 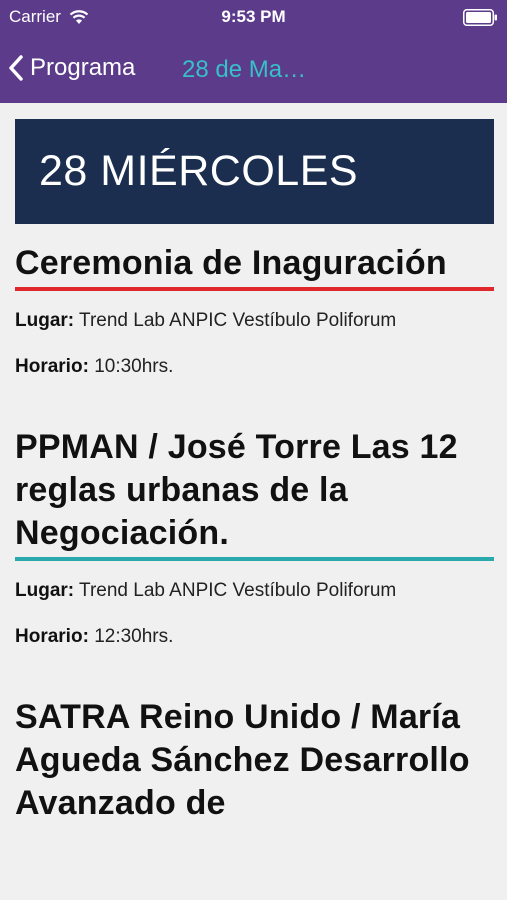 I want to click on chevron-left-icon, so click(x=16, y=68).